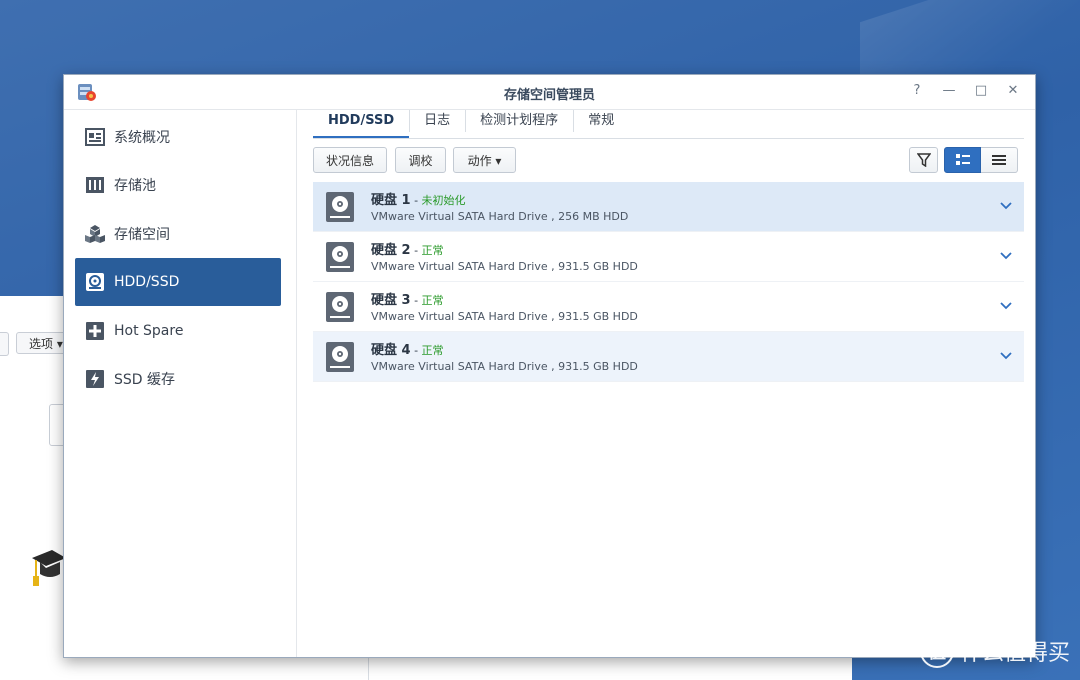 Image resolution: width=1080 pixels, height=680 pixels. I want to click on tab-bar: HDD/SSD 日志 检测计划程序 常规, so click(668, 124).